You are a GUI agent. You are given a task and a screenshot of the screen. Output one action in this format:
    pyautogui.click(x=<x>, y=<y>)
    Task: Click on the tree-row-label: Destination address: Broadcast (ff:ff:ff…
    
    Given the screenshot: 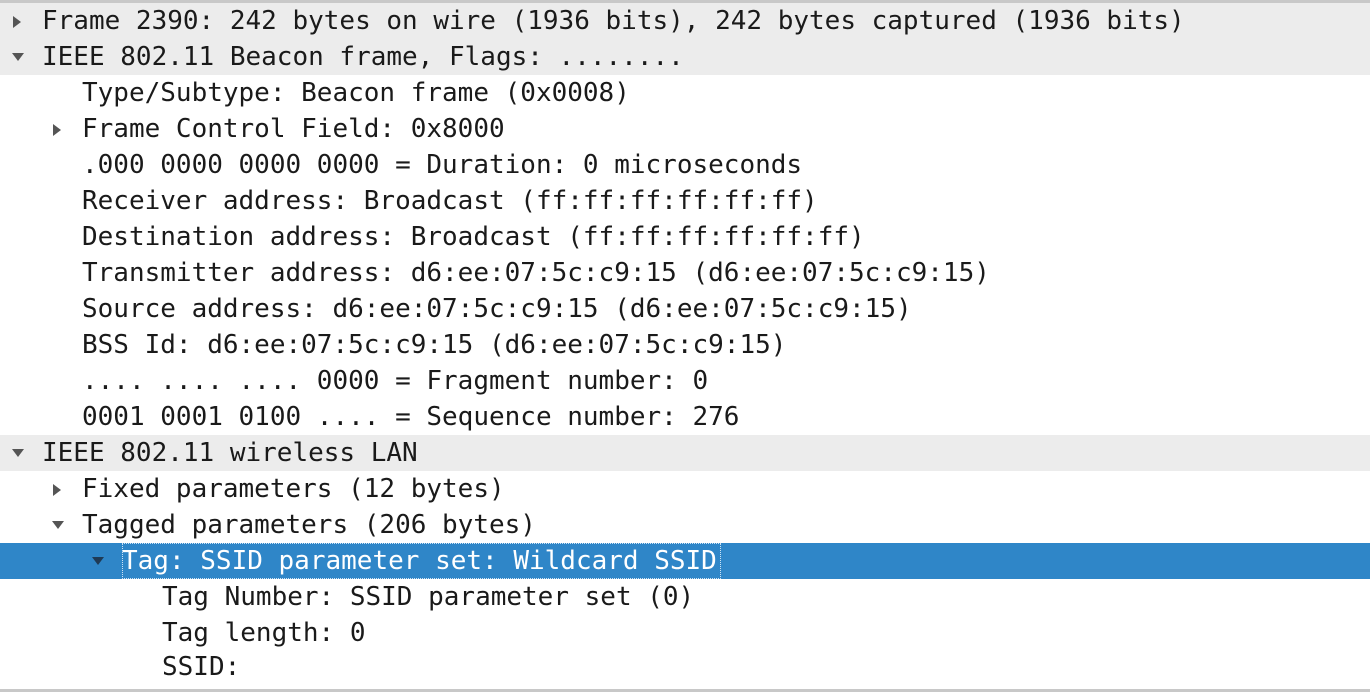 What is the action you would take?
    pyautogui.click(x=473, y=237)
    